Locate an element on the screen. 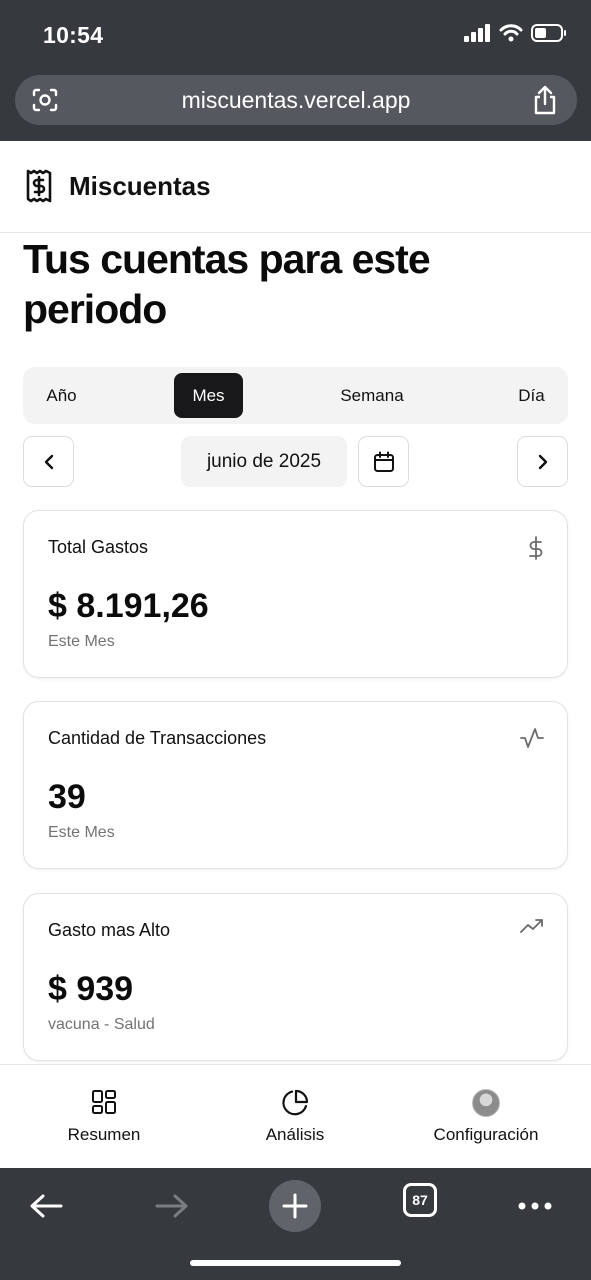 Image resolution: width=591 pixels, height=1280 pixels. back-button is located at coordinates (46, 1206).